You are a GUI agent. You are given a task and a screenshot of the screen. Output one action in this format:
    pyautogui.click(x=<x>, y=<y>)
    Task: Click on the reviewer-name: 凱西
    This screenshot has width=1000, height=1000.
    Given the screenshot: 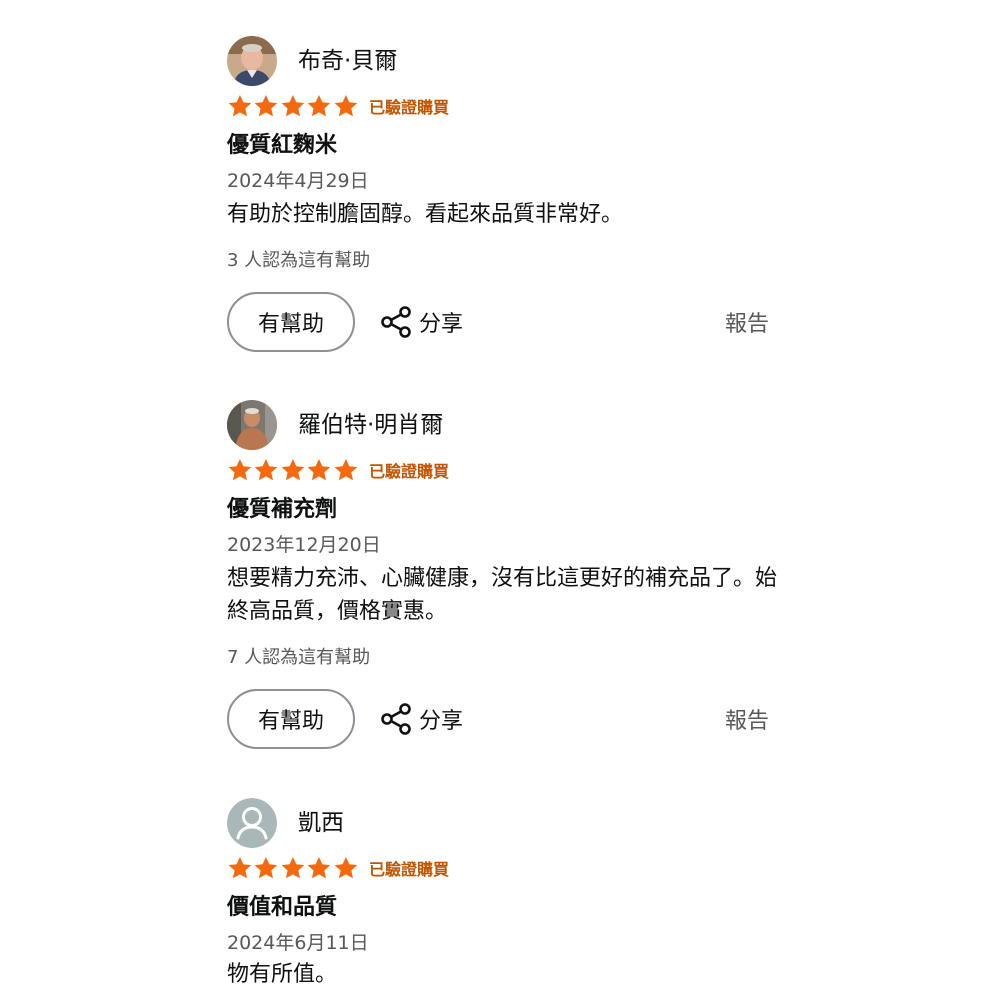 What is the action you would take?
    pyautogui.click(x=321, y=823)
    